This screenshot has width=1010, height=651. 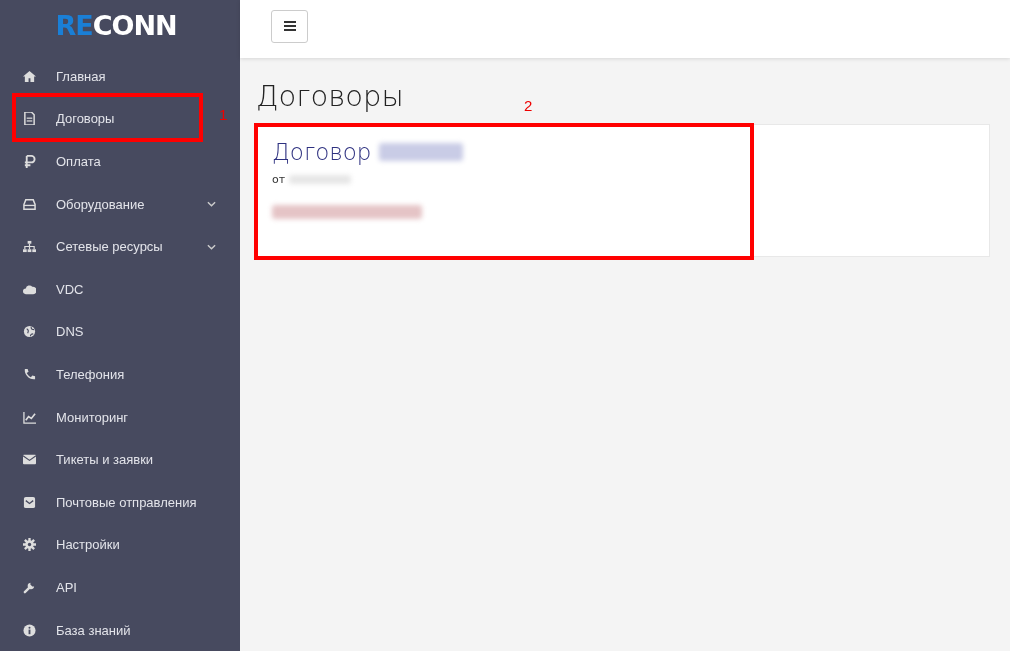 What do you see at coordinates (29, 289) in the screenshot?
I see `cloud-icon` at bounding box center [29, 289].